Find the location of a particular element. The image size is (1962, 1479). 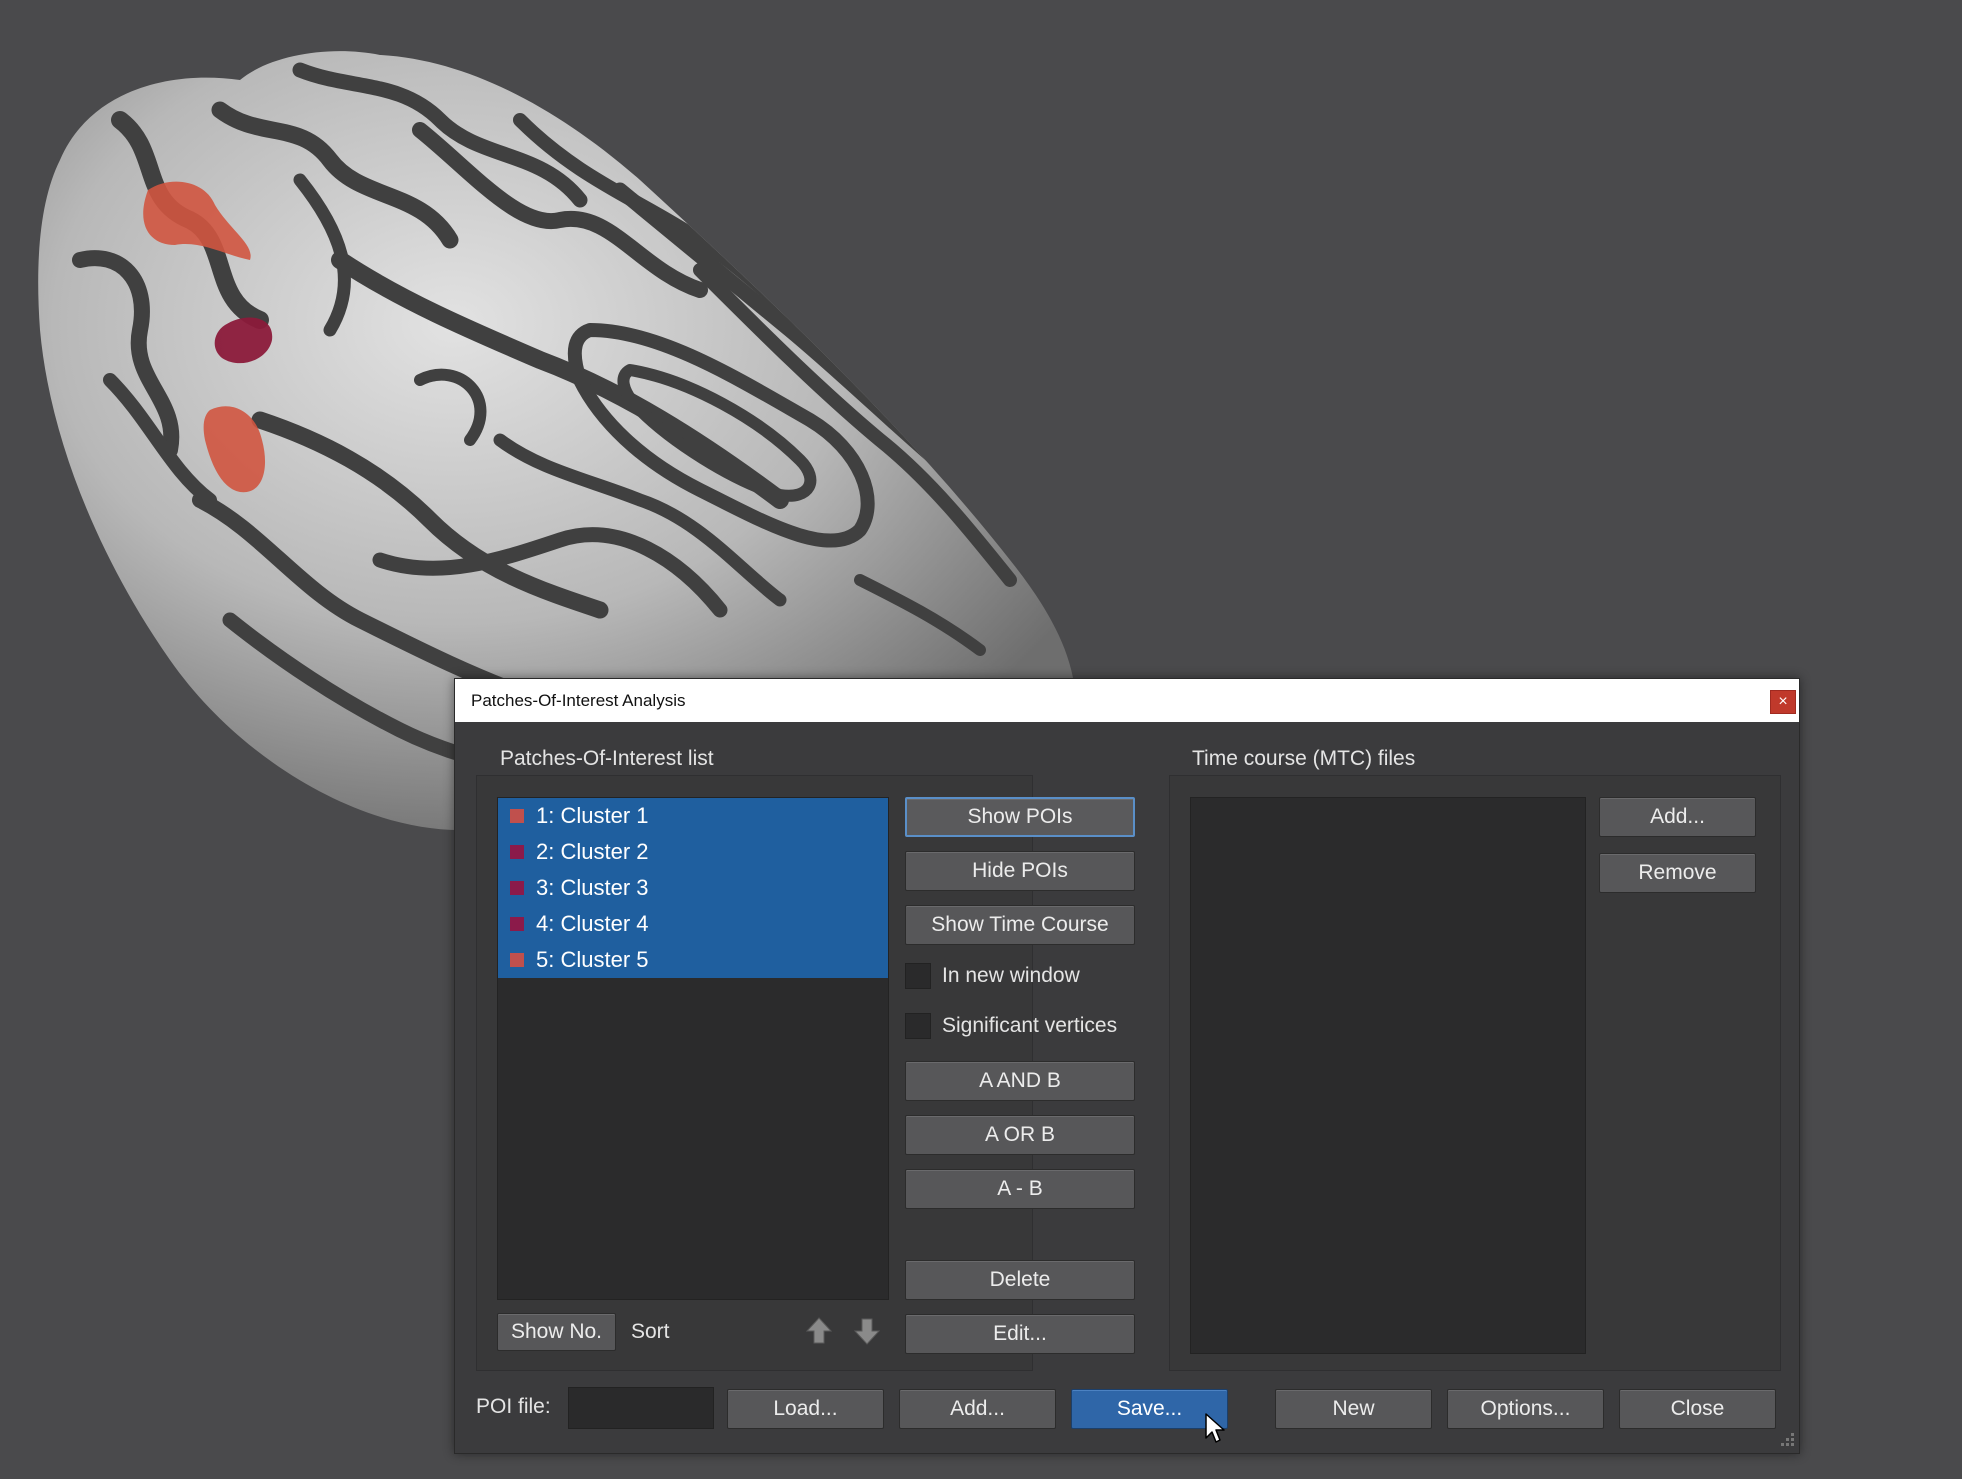

in-new-window-option: In new window is located at coordinates (992, 976).